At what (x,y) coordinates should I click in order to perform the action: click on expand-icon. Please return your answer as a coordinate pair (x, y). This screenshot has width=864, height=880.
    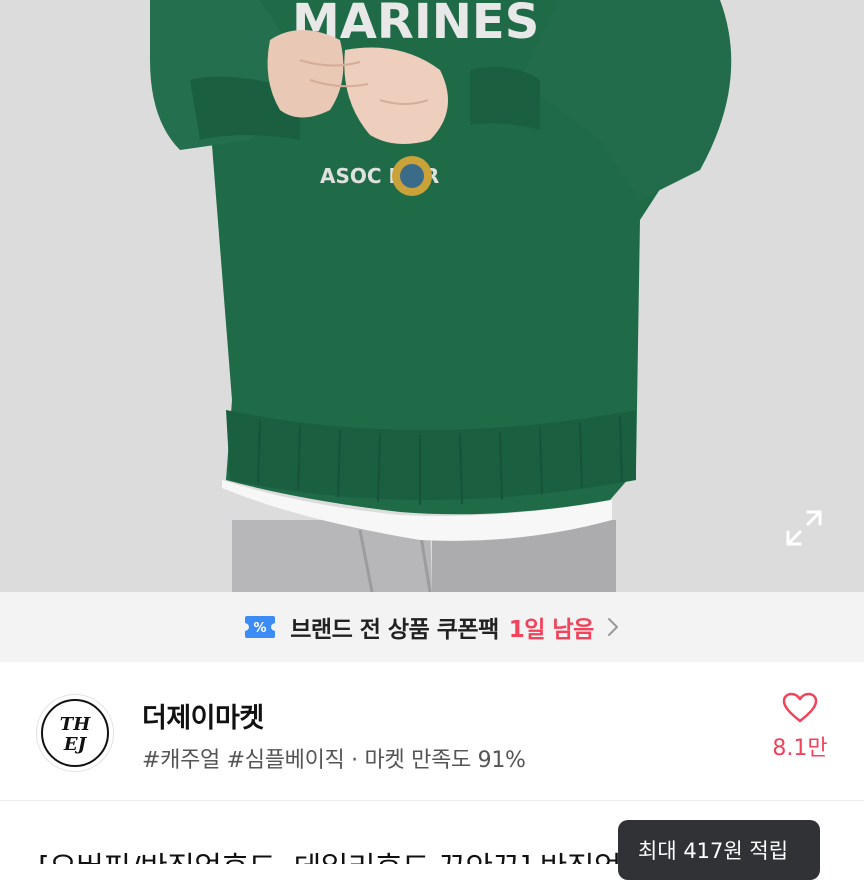
    Looking at the image, I should click on (804, 528).